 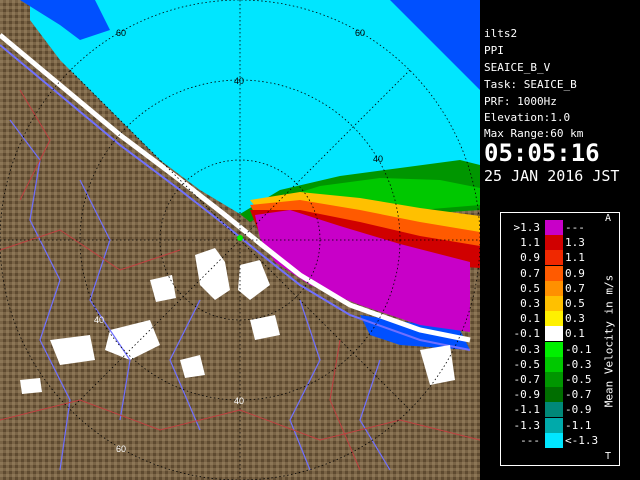 What do you see at coordinates (575, 319) in the screenshot?
I see `legend-upper-bound: 0.3` at bounding box center [575, 319].